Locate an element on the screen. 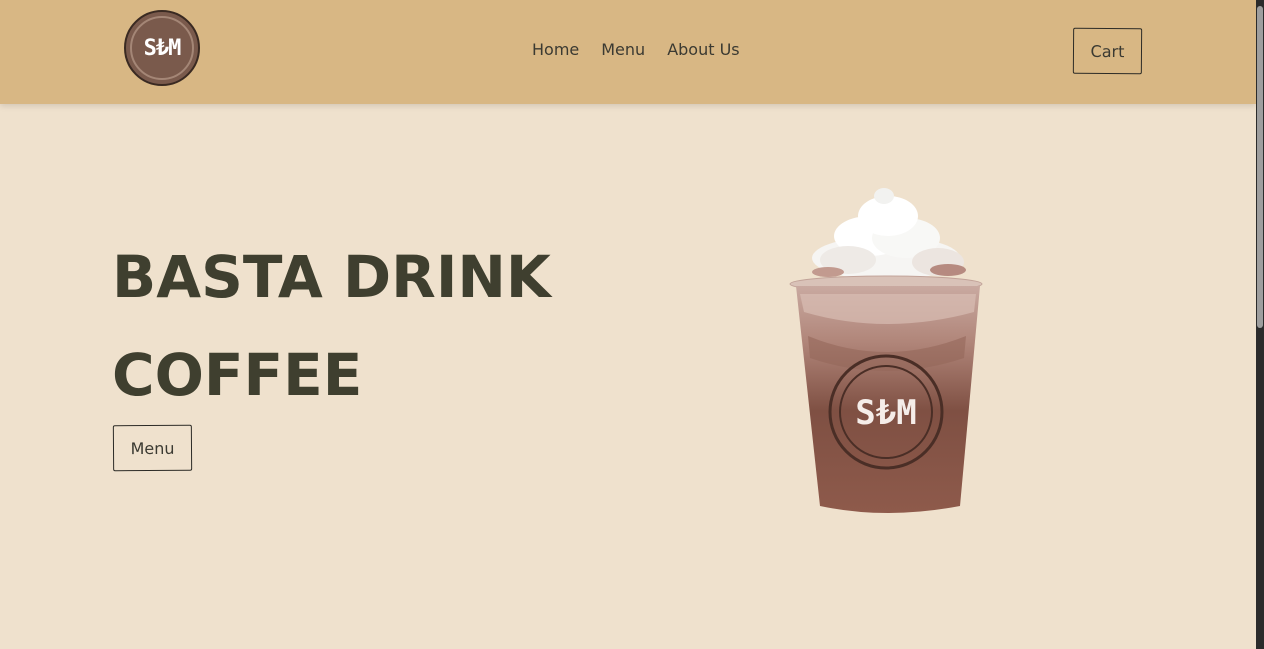  hero-title-line1: BASTA DRINK is located at coordinates (331, 277).